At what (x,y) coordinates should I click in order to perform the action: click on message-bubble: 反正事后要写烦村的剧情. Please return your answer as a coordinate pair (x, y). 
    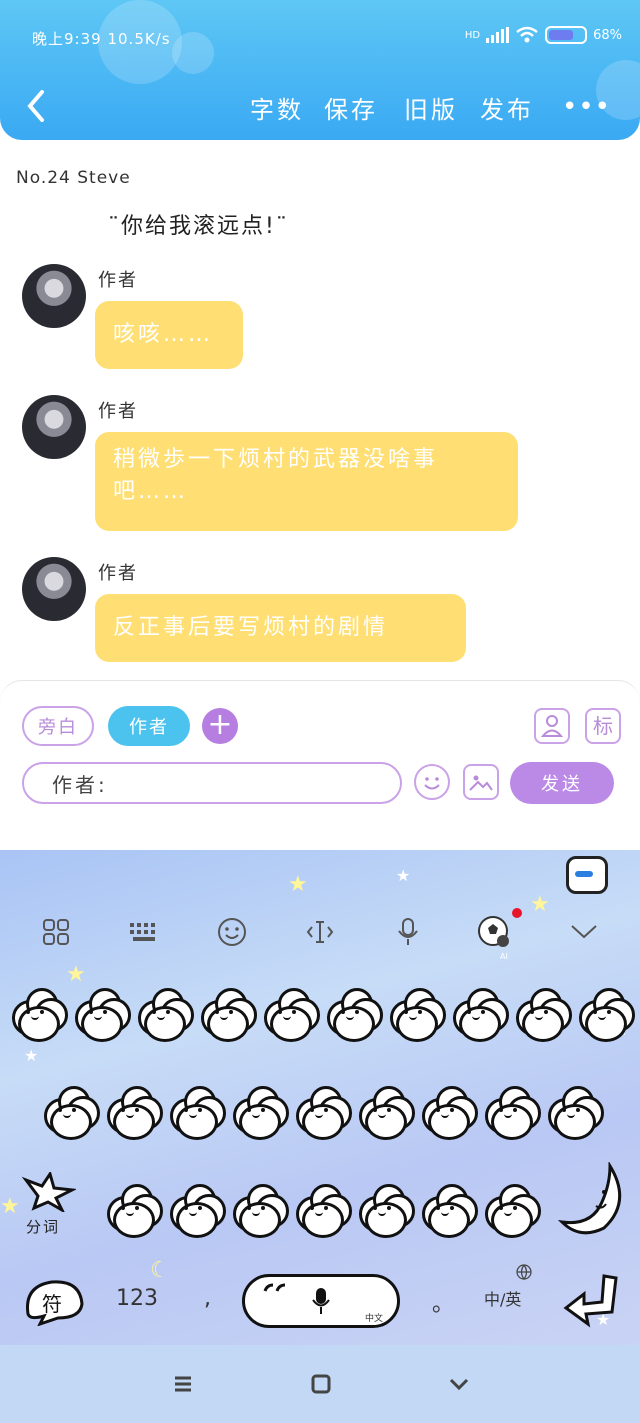
    Looking at the image, I should click on (280, 628).